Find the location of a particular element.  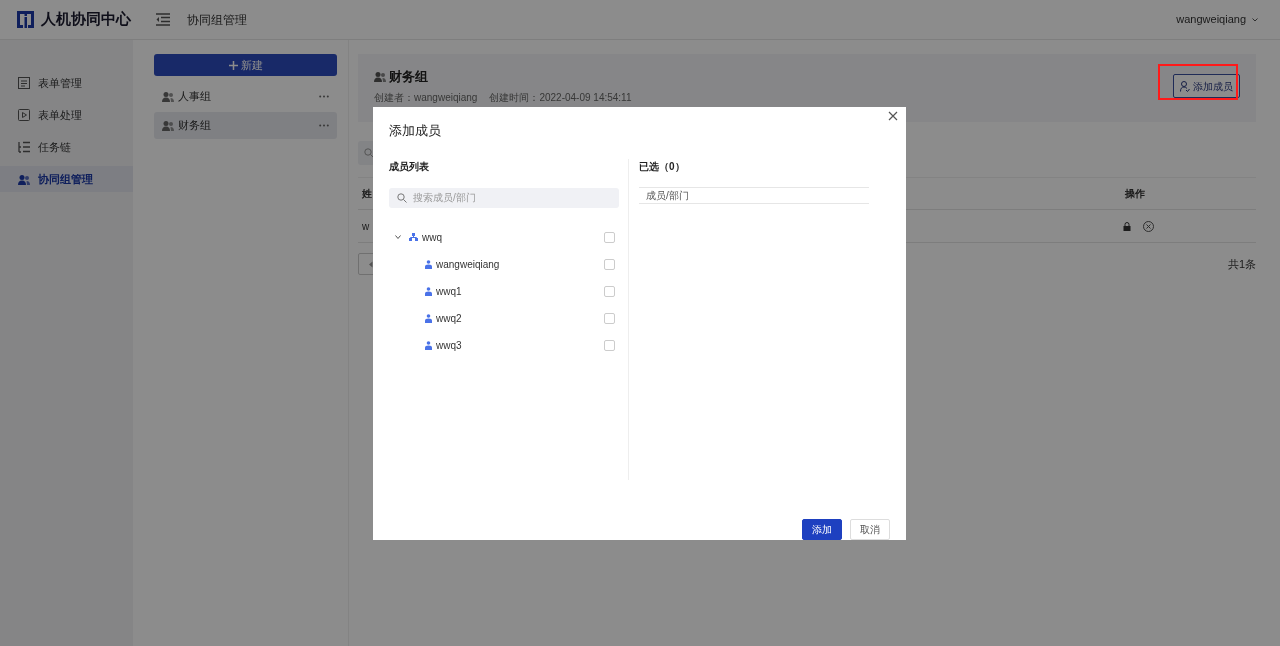

sidebar-item: 协同组管理 is located at coordinates (66, 179).